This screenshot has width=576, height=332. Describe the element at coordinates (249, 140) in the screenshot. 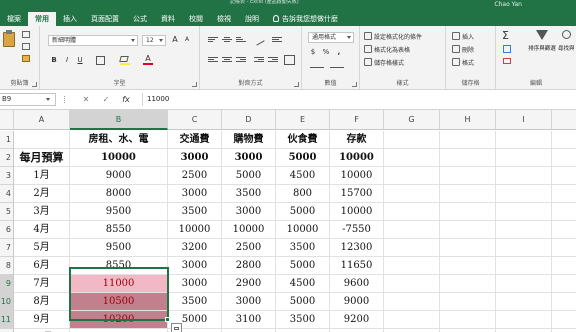

I see `cell: 購物費` at that location.